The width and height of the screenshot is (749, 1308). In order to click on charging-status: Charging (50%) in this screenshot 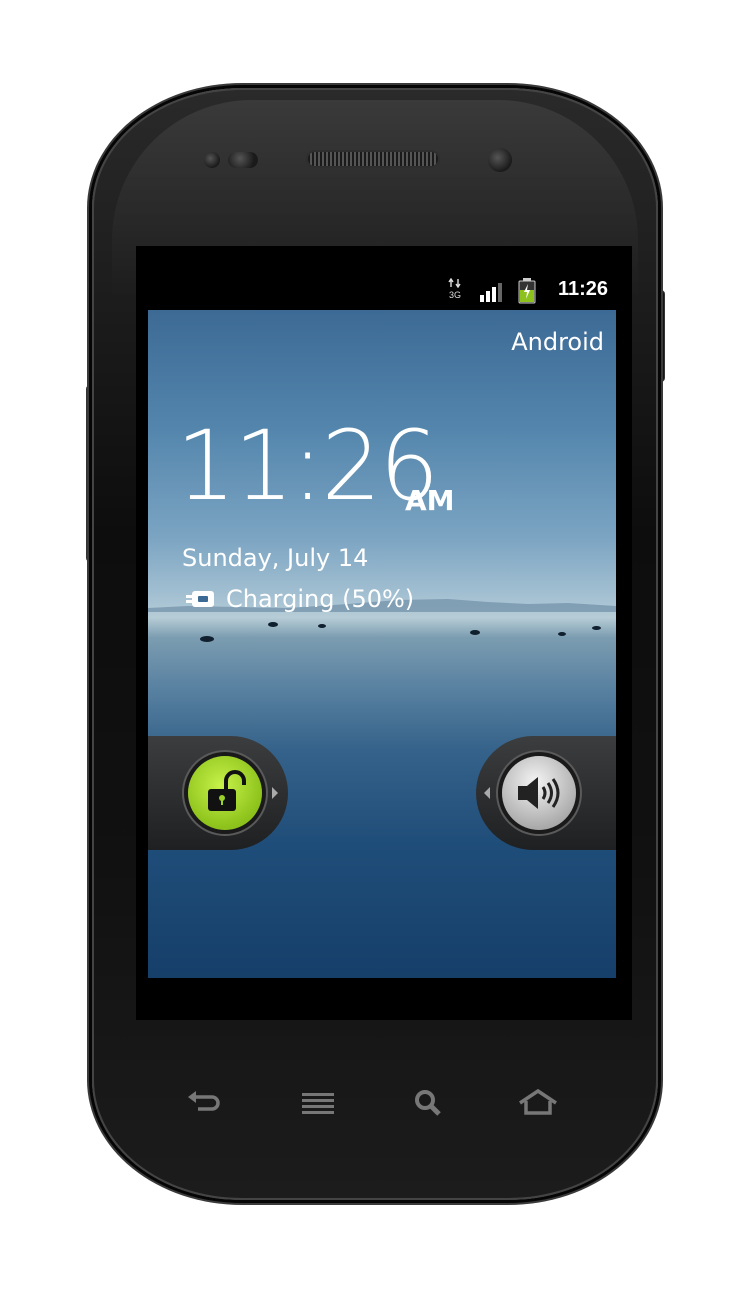, I will do `click(300, 599)`.